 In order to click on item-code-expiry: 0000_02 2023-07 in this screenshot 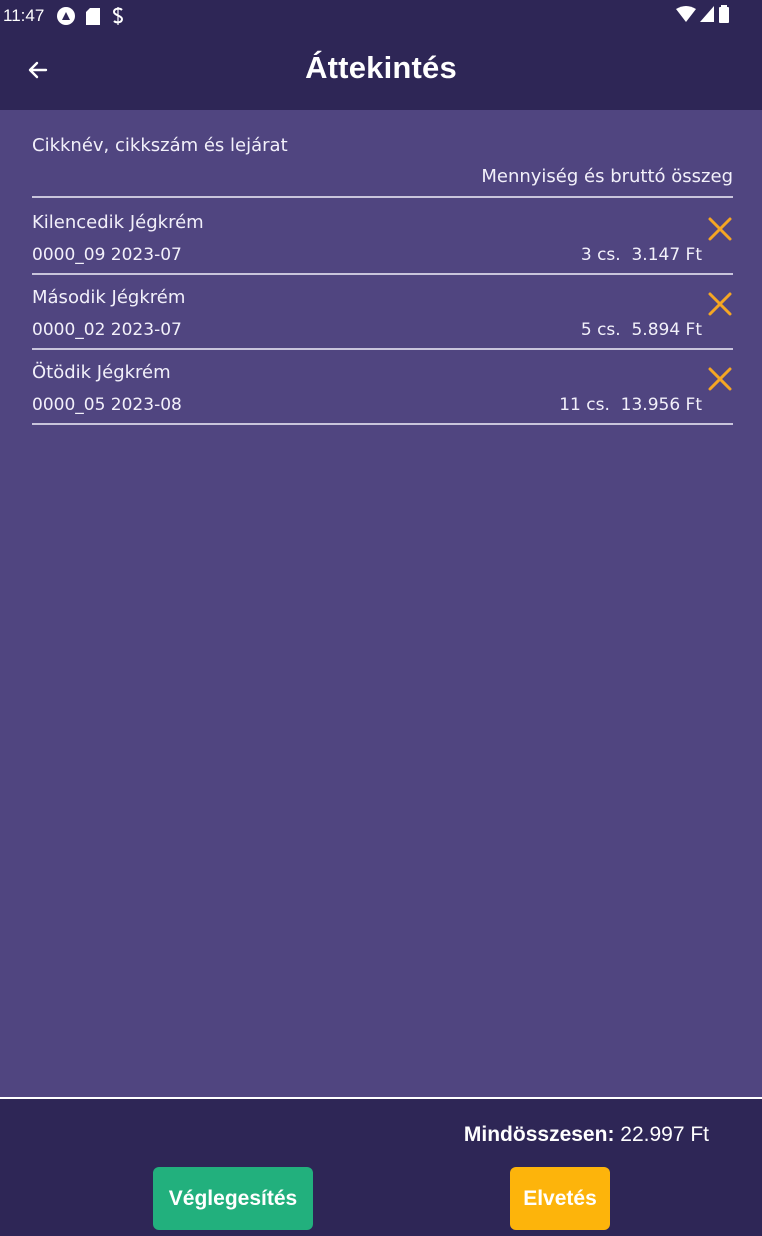, I will do `click(107, 330)`.